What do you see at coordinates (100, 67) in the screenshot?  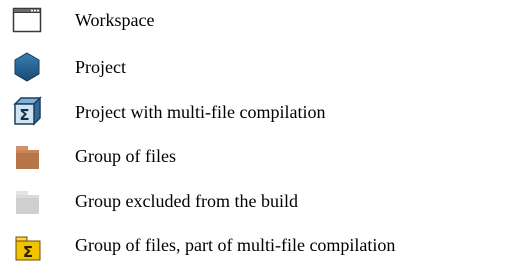 I see `legend-label-project: Project` at bounding box center [100, 67].